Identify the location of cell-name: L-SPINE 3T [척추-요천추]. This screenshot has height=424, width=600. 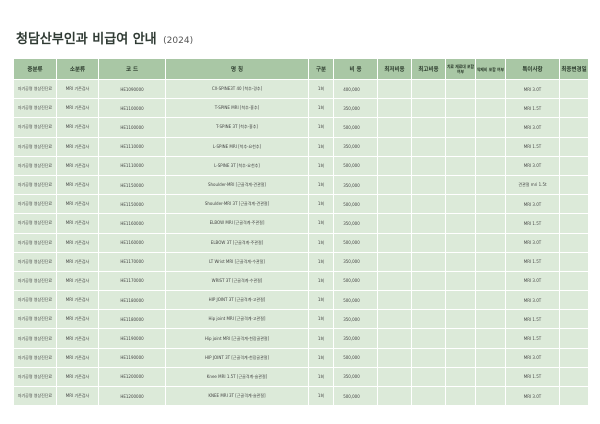
(237, 165).